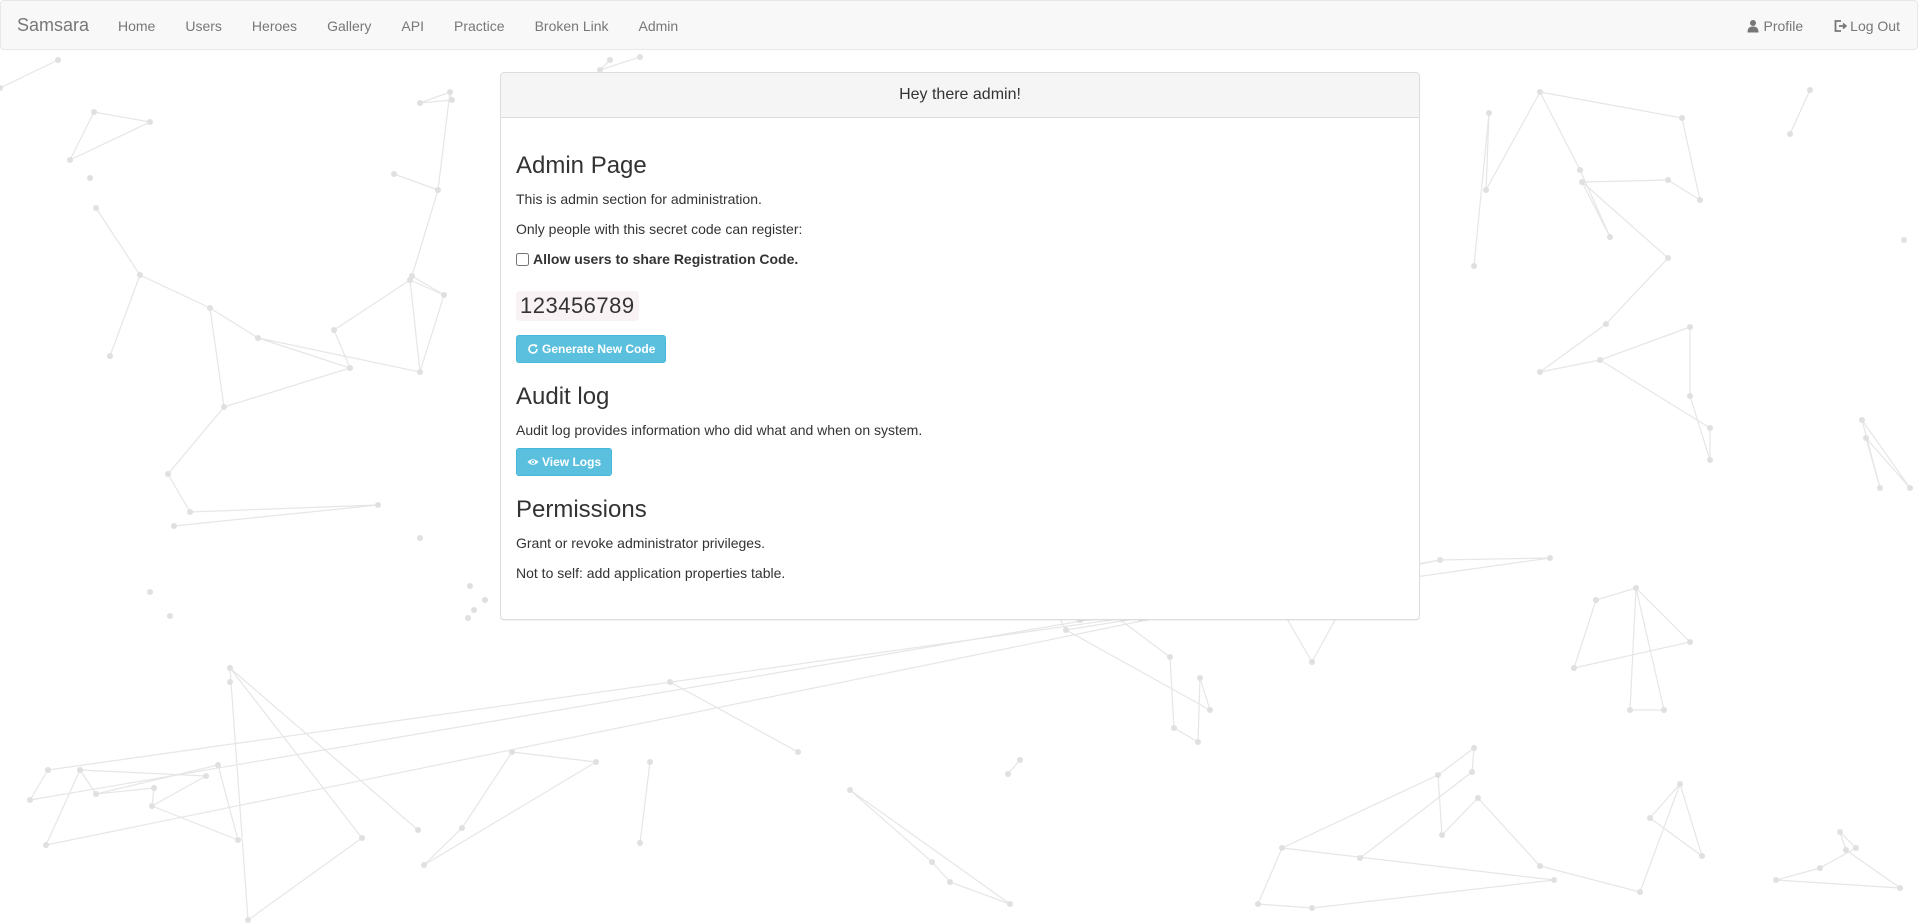 Image resolution: width=1920 pixels, height=924 pixels. I want to click on nav-item-heroes: Heroes, so click(274, 26).